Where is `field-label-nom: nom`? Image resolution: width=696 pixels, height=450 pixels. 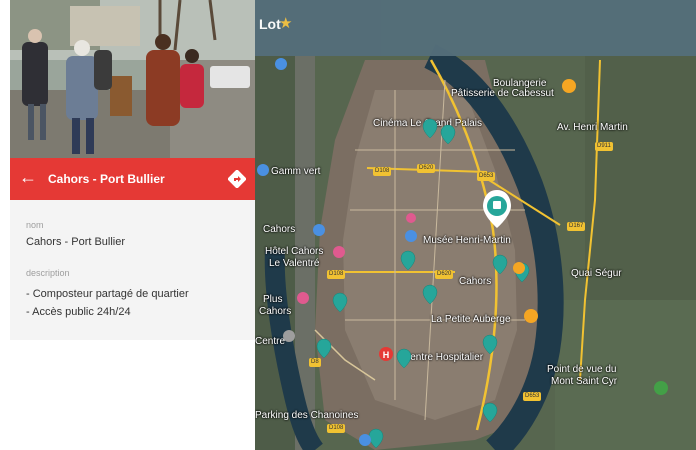
field-label-nom: nom is located at coordinates (35, 225).